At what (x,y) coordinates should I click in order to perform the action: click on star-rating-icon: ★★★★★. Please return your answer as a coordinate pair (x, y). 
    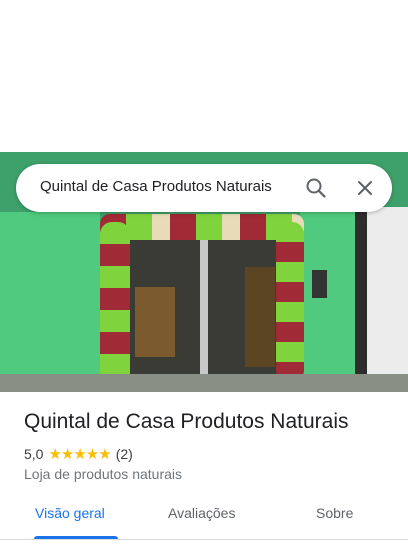
    Looking at the image, I should click on (79, 454).